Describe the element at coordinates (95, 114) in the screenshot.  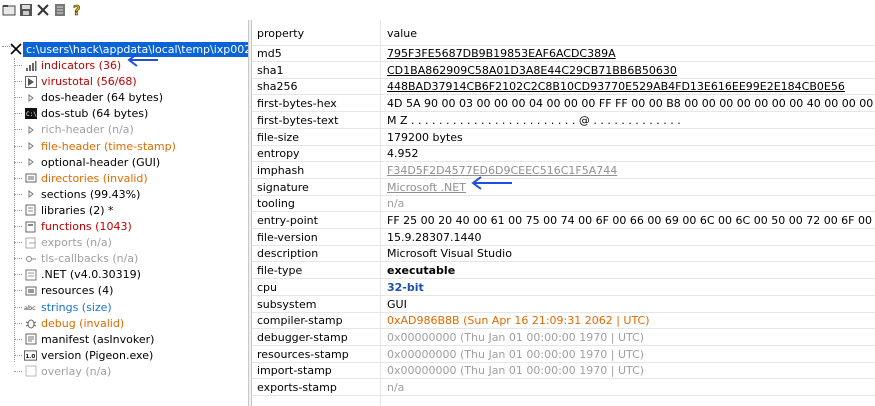
I see `tree-item-label: dos-stub (64 bytes)` at that location.